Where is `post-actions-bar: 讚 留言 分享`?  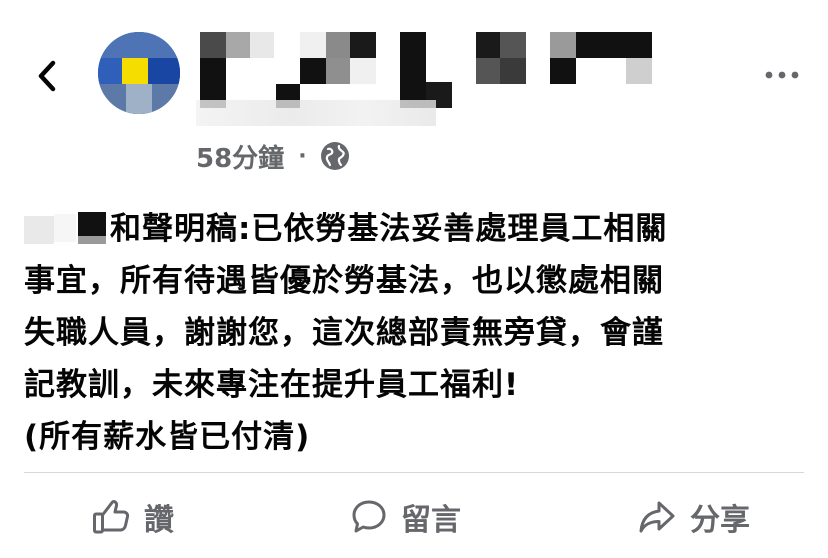
post-actions-bar: 讚 留言 分享 is located at coordinates (414, 517).